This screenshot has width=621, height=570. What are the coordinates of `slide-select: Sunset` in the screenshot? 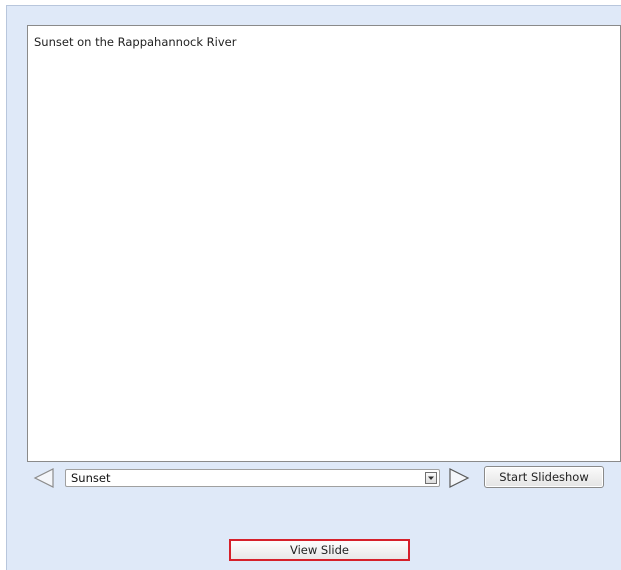 It's located at (252, 478).